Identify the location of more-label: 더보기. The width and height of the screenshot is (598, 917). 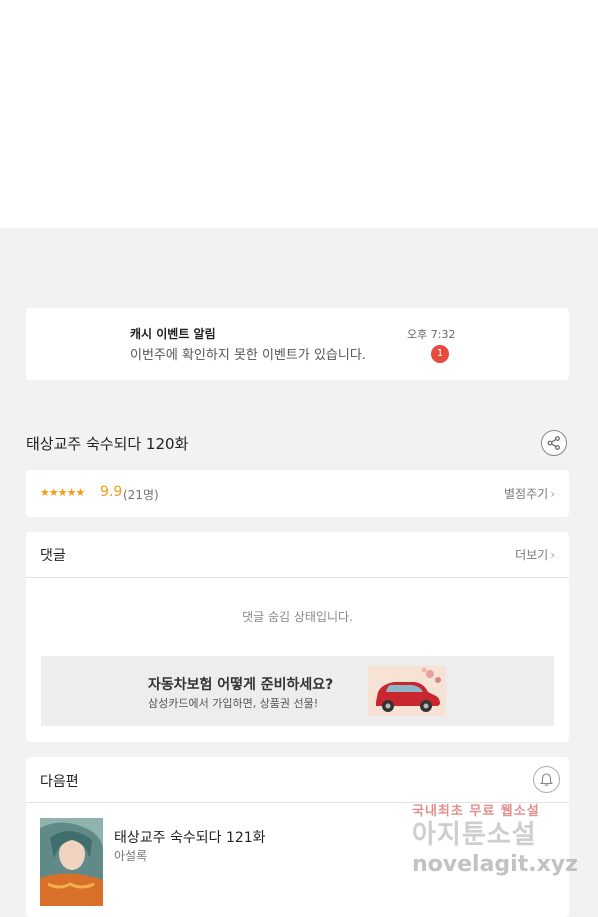
(532, 555).